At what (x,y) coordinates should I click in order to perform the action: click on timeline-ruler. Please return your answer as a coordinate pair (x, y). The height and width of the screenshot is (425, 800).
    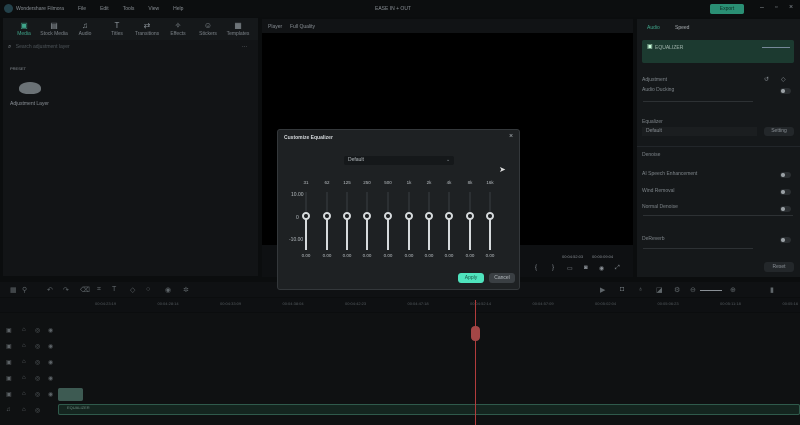
    Looking at the image, I should click on (400, 305).